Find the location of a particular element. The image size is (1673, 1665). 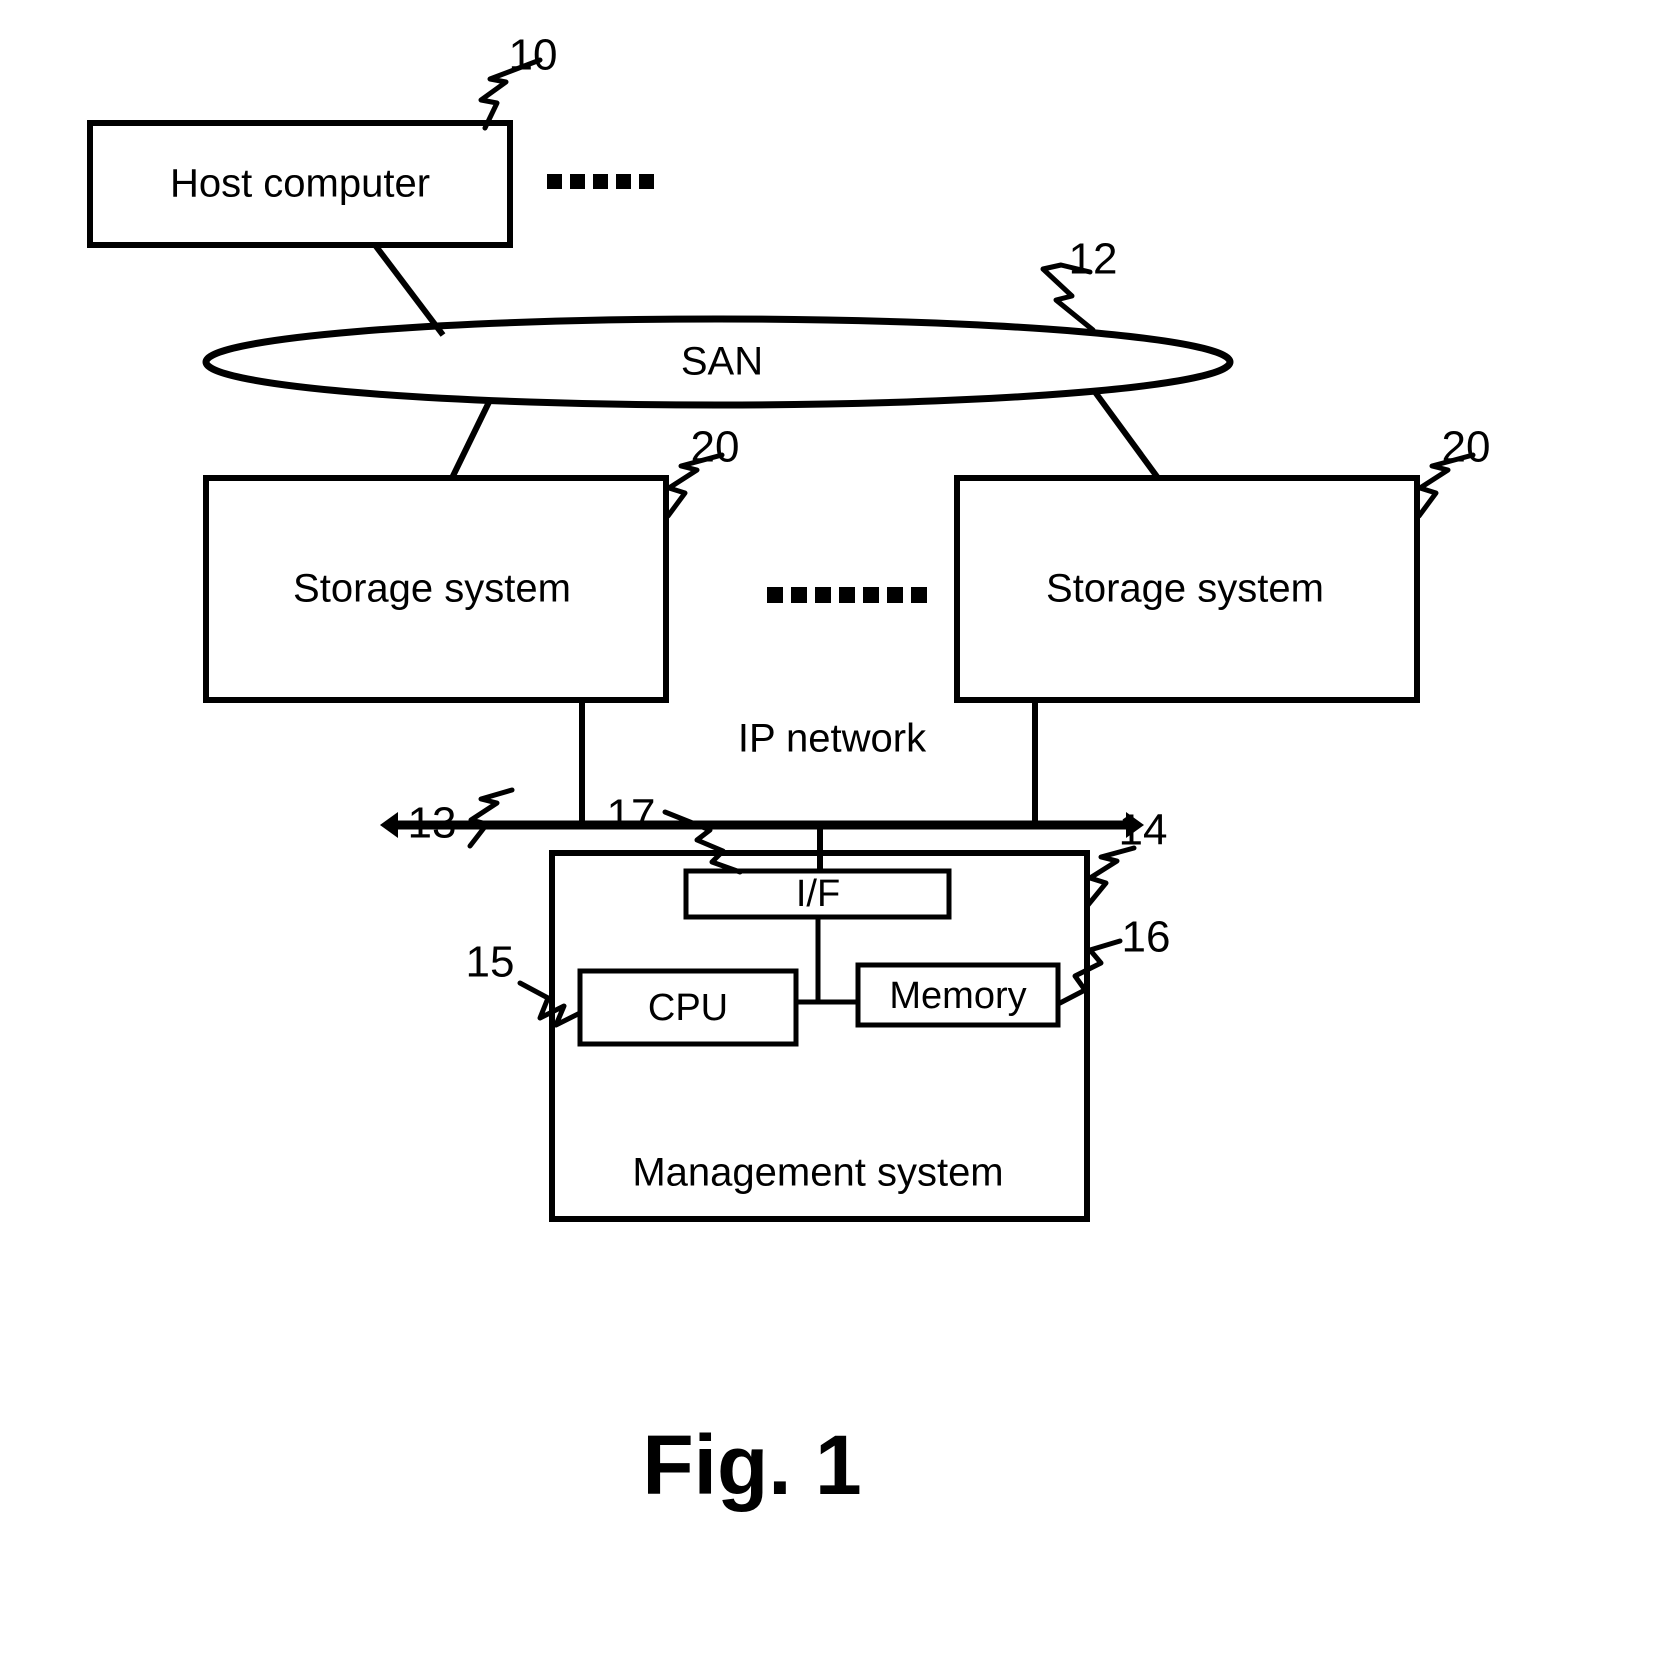

san-to-storage-right-link is located at coordinates (1126, 435).